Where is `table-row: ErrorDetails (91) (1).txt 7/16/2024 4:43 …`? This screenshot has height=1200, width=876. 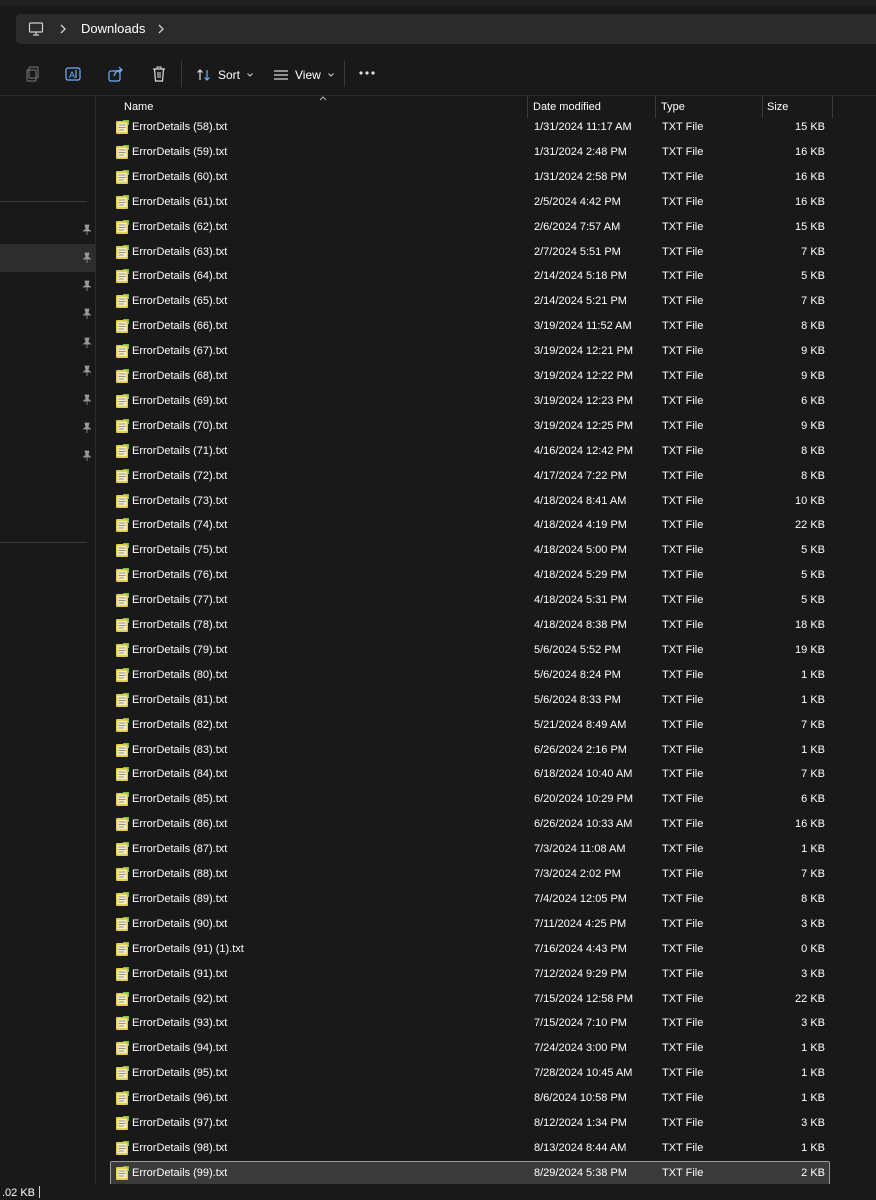
table-row: ErrorDetails (91) (1).txt 7/16/2024 4:43 … is located at coordinates (470, 949).